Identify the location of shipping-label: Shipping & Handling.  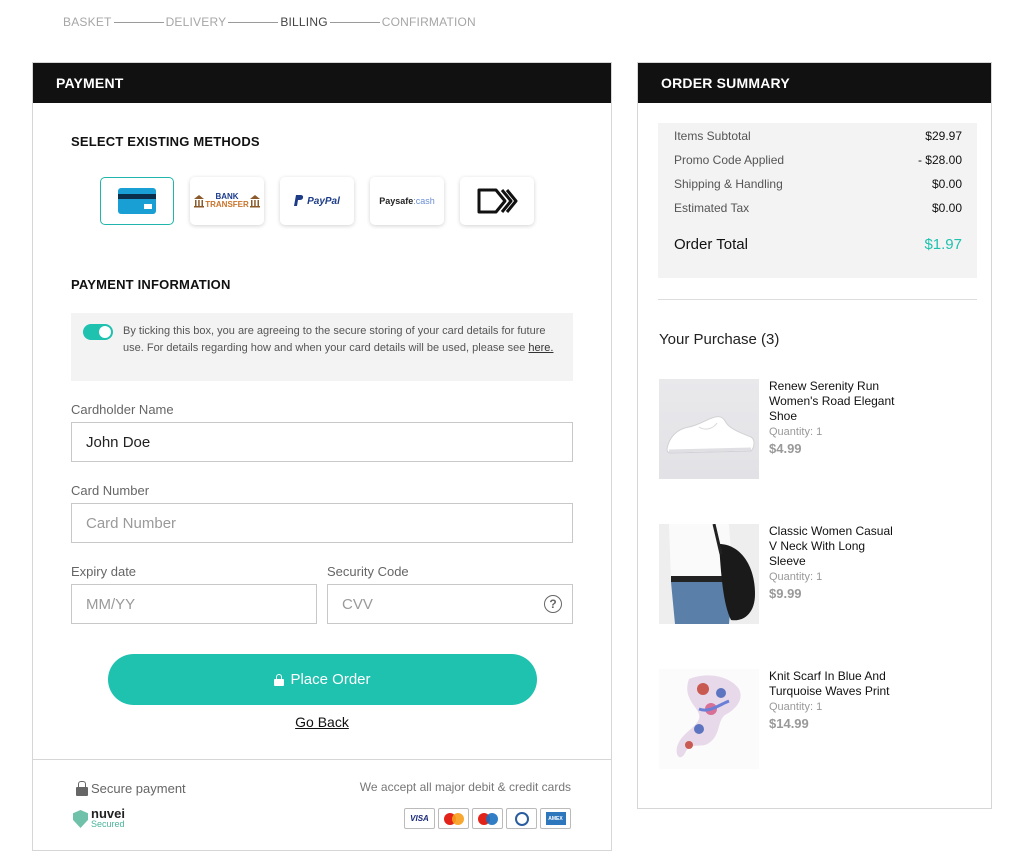
(728, 184).